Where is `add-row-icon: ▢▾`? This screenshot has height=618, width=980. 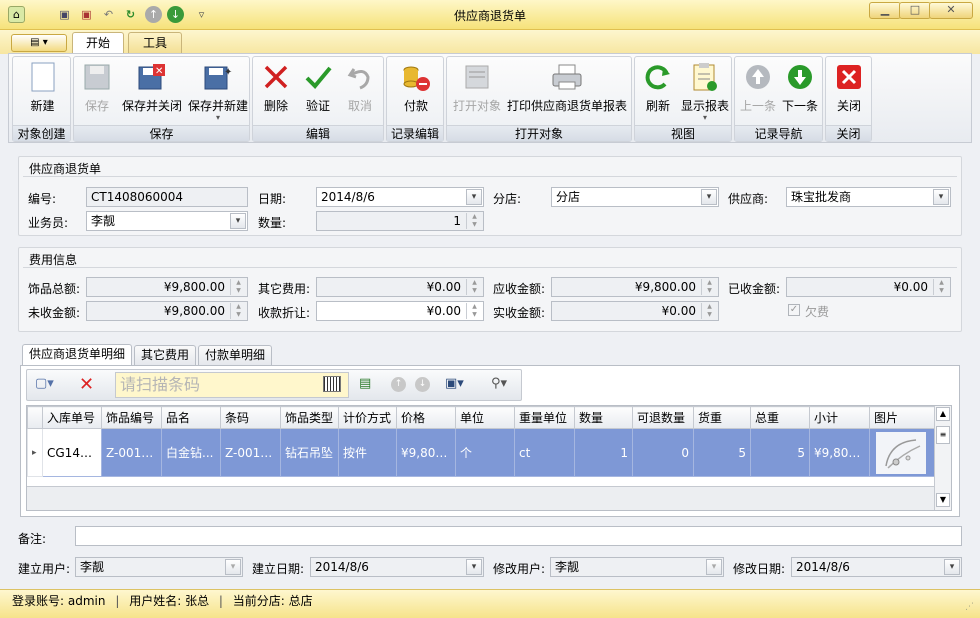
add-row-icon: ▢▾ is located at coordinates (50, 385).